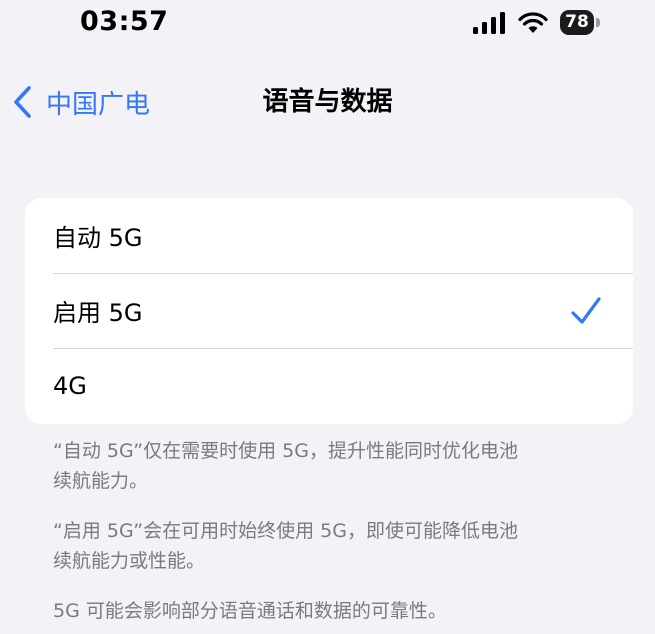  I want to click on status-time: 03:57, so click(124, 21).